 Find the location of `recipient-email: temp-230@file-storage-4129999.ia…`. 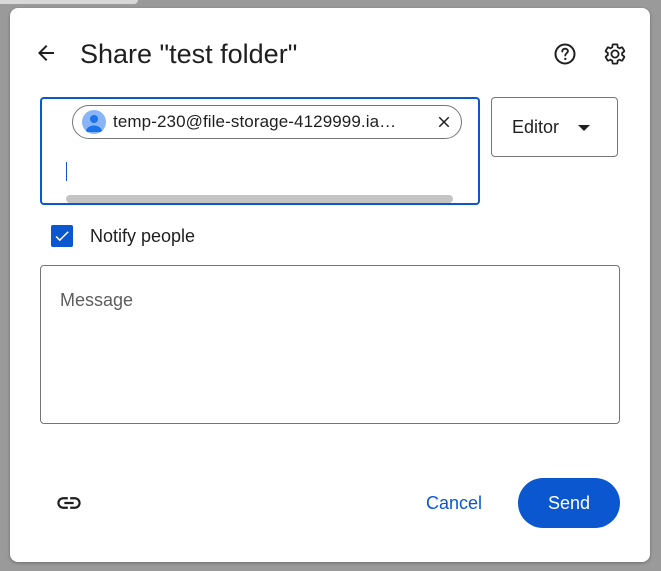

recipient-email: temp-230@file-storage-4129999.ia… is located at coordinates (255, 121).